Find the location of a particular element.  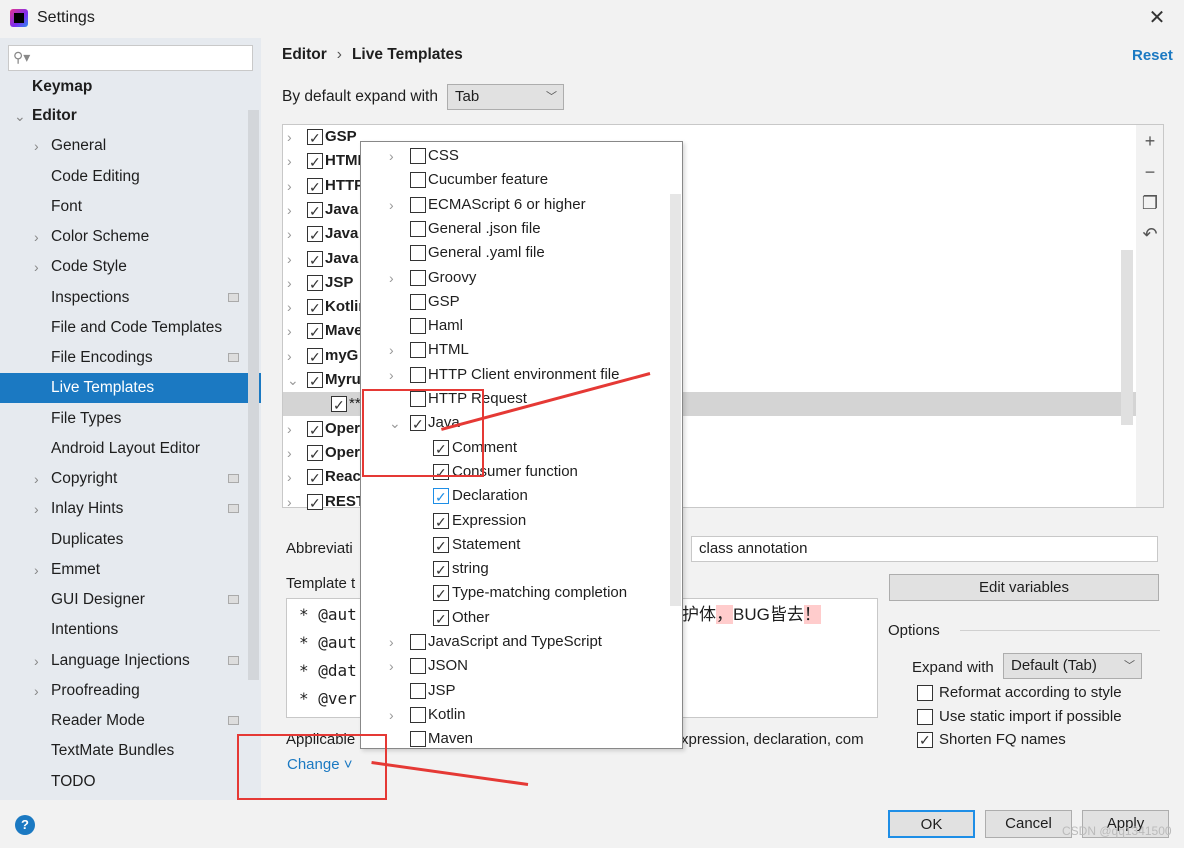

popup-scrollbar is located at coordinates (675, 400).